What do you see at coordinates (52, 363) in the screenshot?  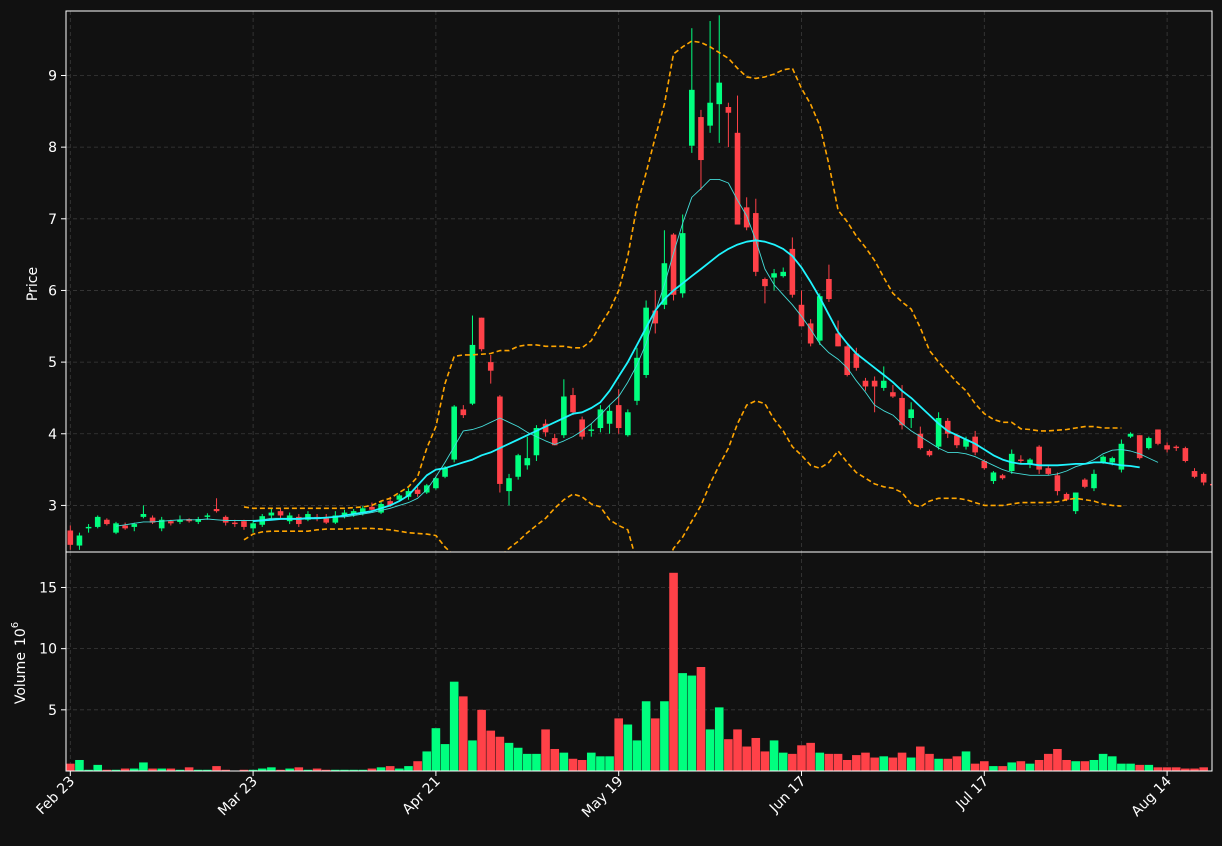 I see `price-y-tick-label: 5` at bounding box center [52, 363].